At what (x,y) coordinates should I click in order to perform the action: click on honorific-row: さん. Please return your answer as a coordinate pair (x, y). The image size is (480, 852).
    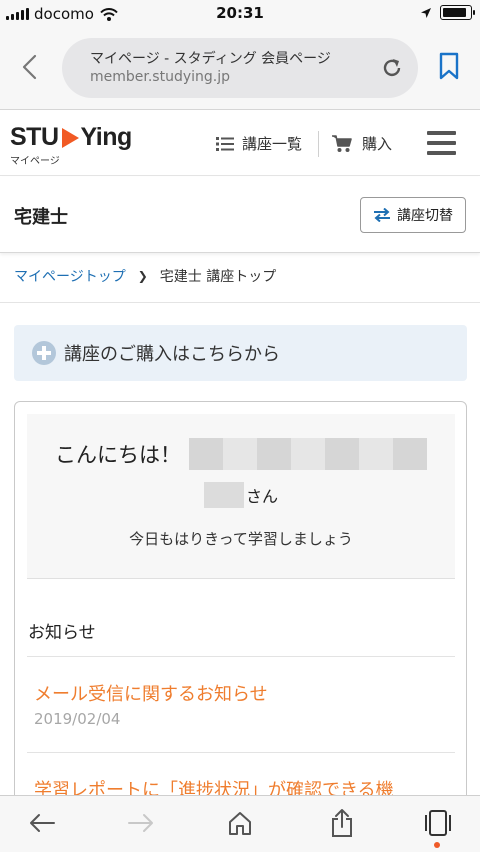
    Looking at the image, I should click on (241, 495).